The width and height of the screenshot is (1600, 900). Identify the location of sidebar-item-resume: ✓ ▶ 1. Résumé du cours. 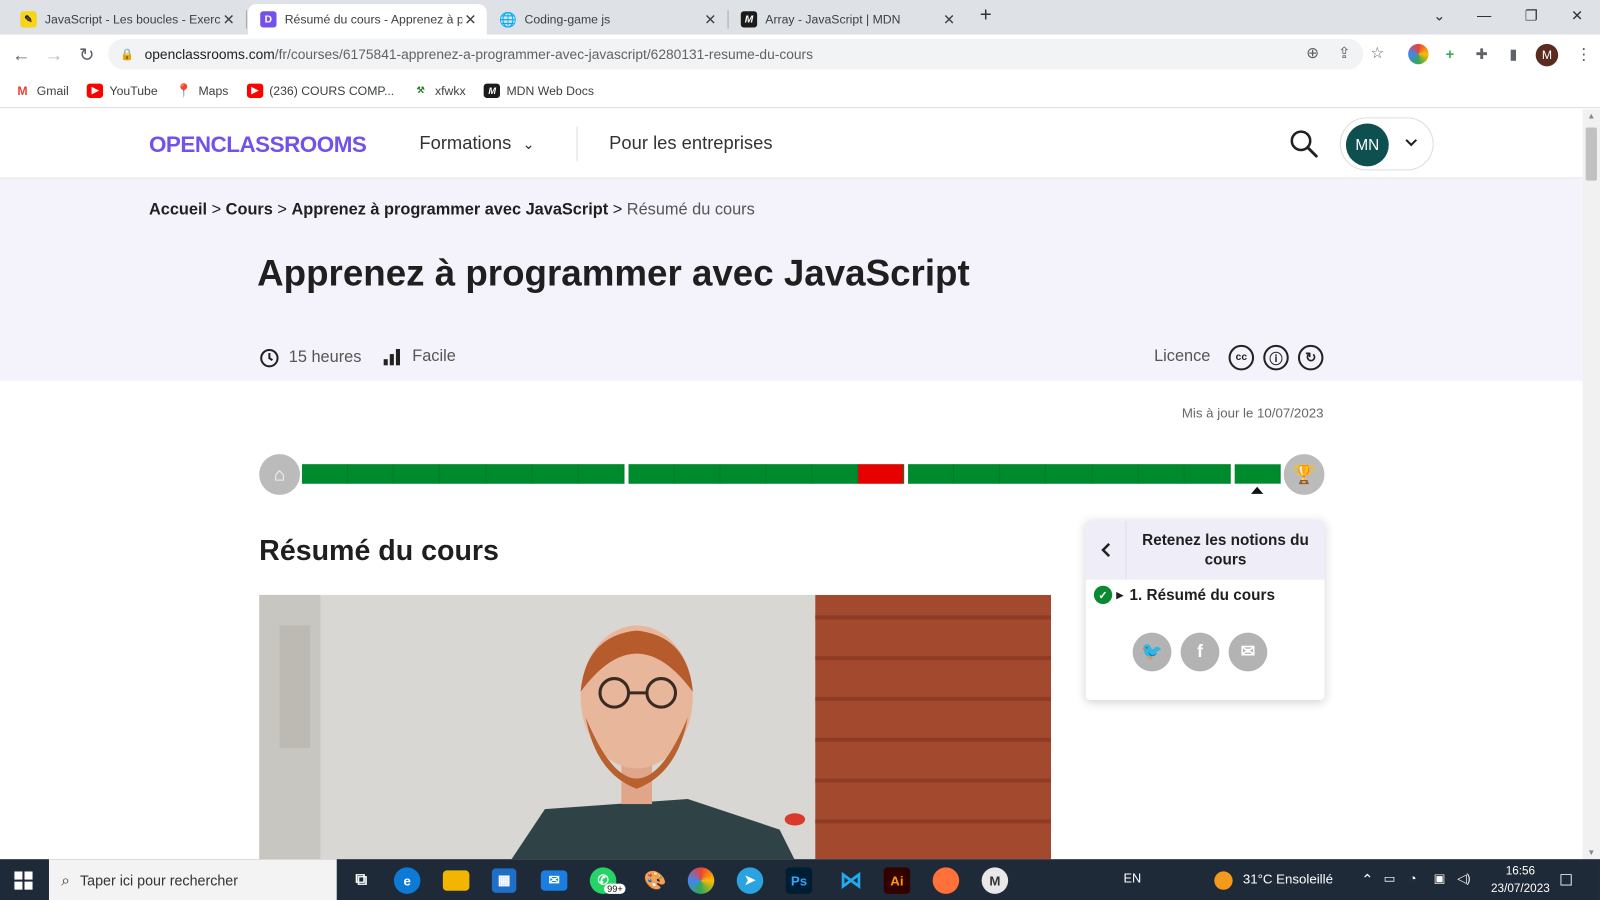
(1184, 595).